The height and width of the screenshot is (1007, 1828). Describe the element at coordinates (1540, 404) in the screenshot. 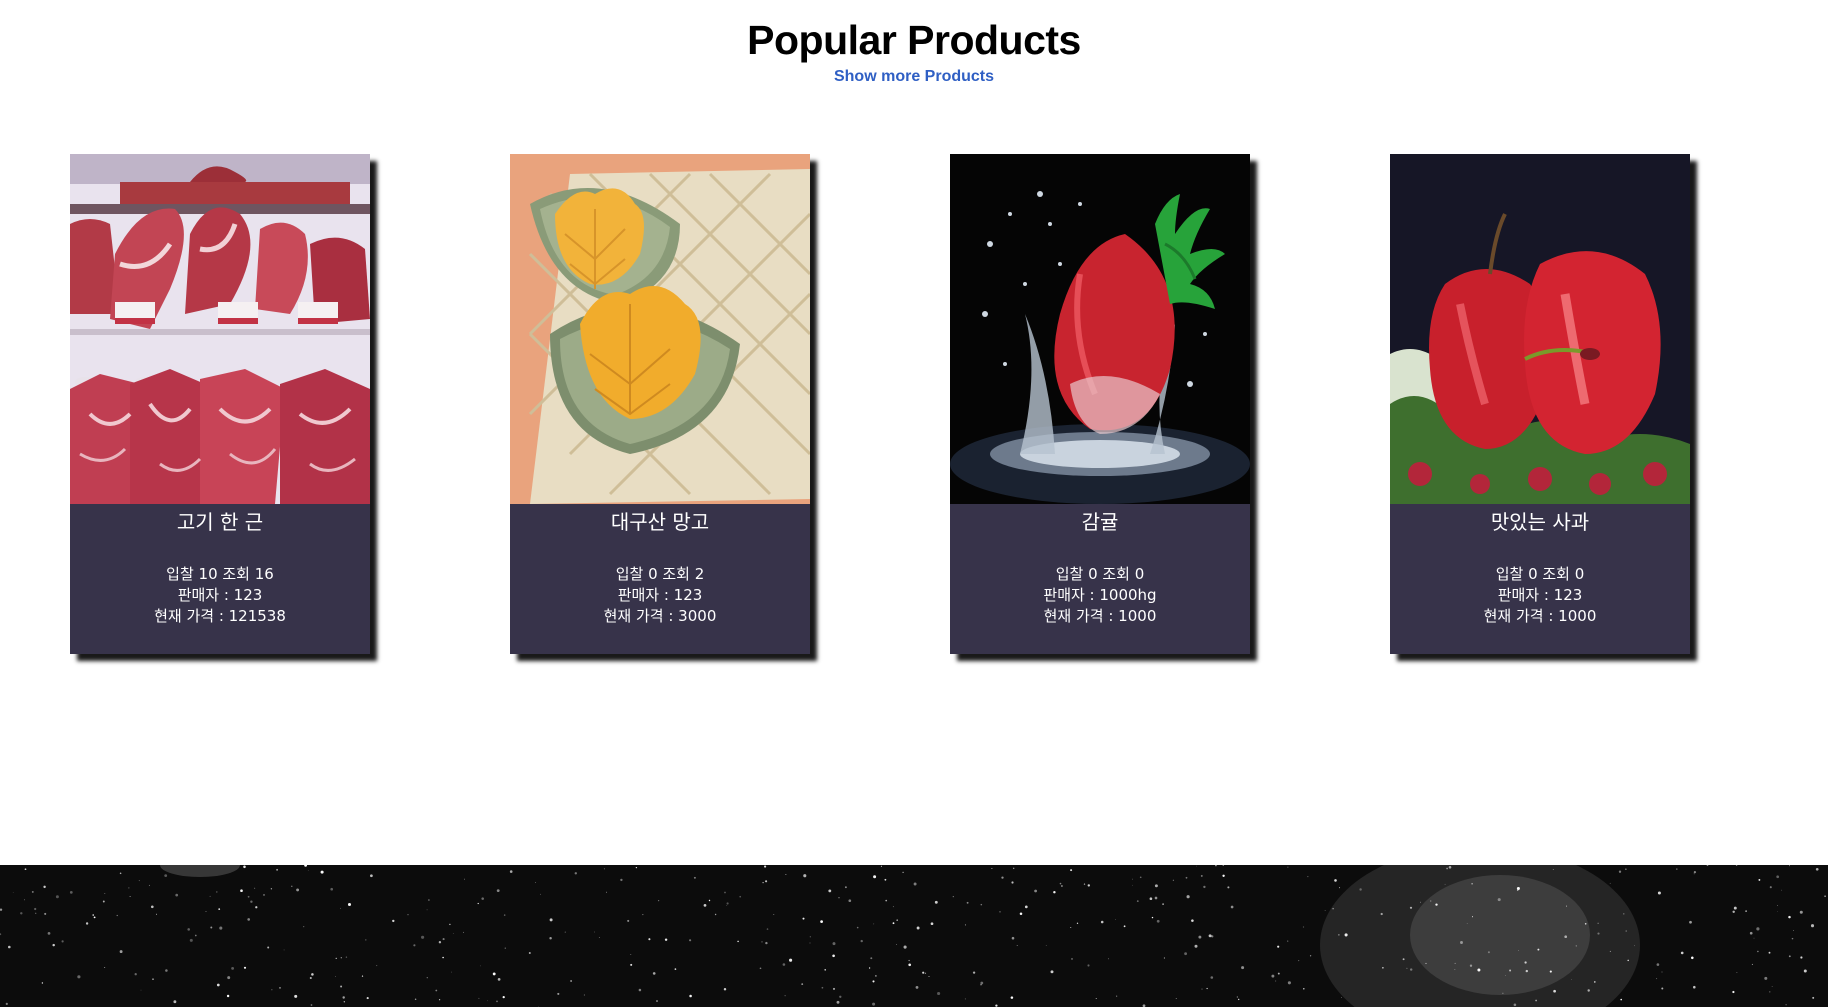

I see `product-card: 맛있는 사과 입찰 0 조회 0 판매자 : 123 현재 가격 : 1000` at that location.